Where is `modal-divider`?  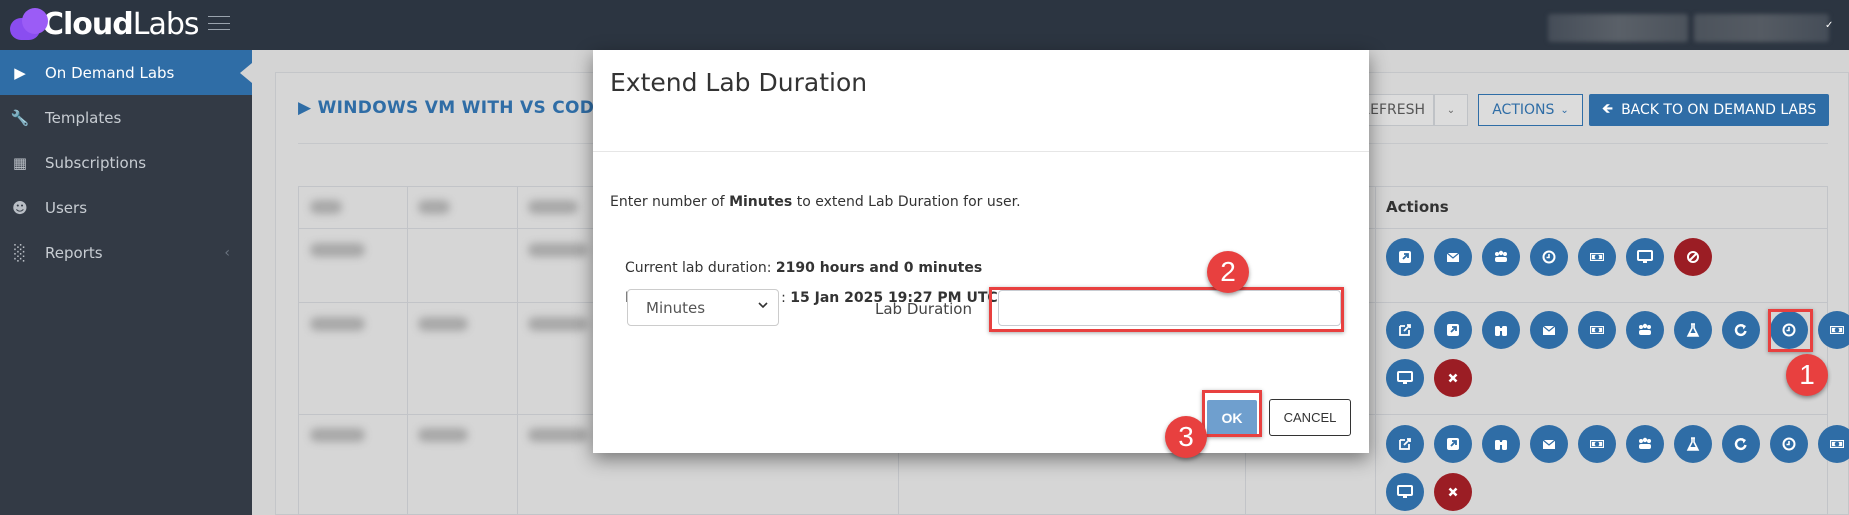
modal-divider is located at coordinates (981, 151).